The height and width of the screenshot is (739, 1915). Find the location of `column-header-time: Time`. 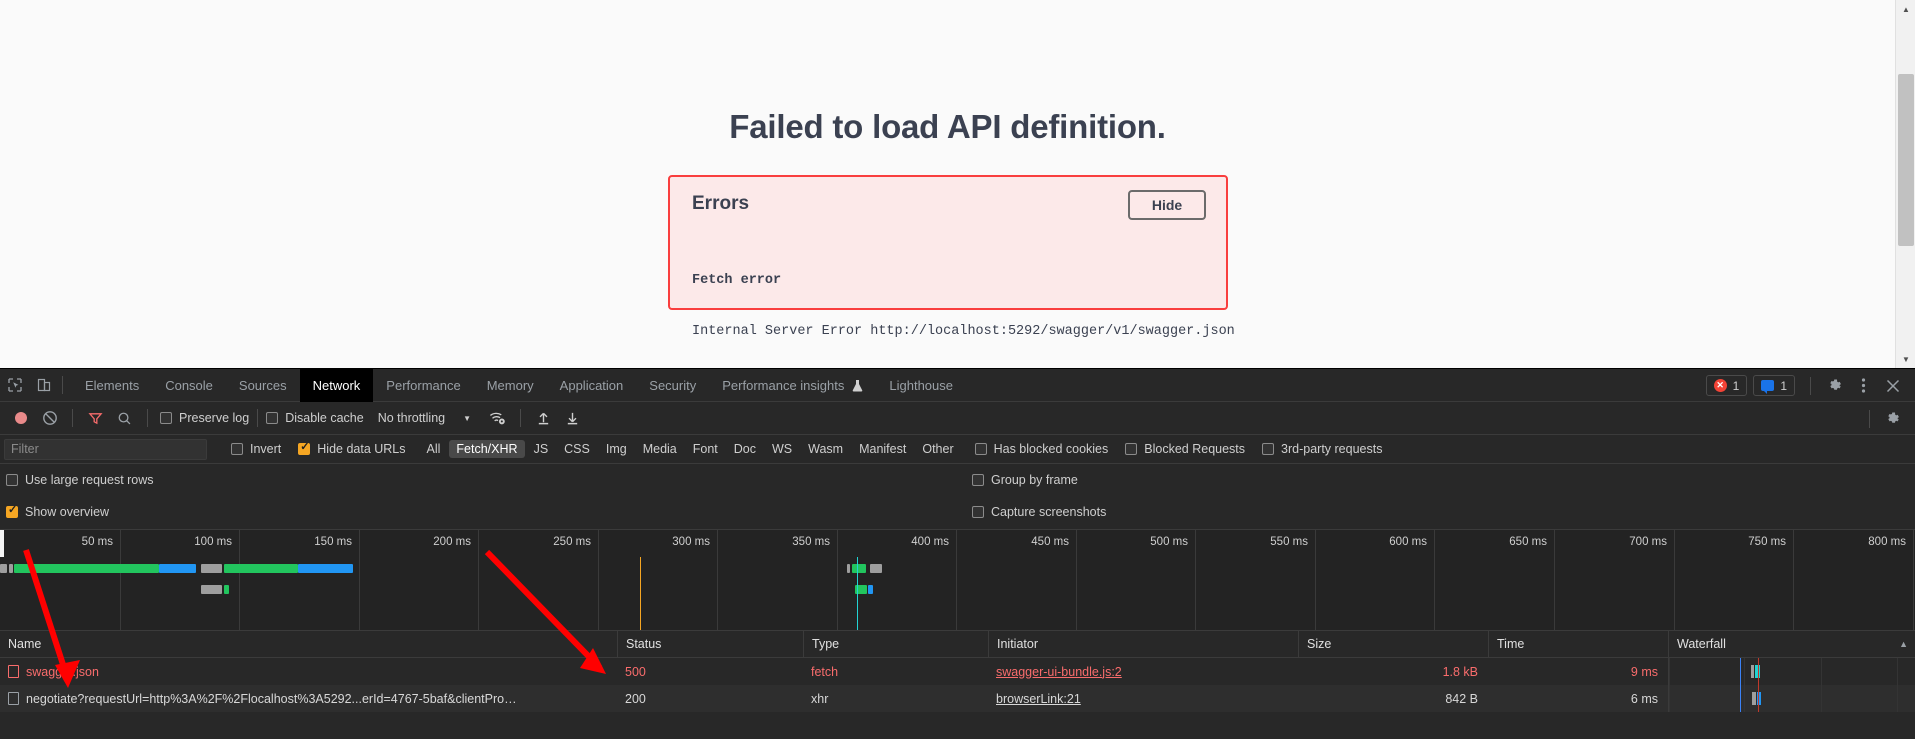

column-header-time: Time is located at coordinates (1578, 644).